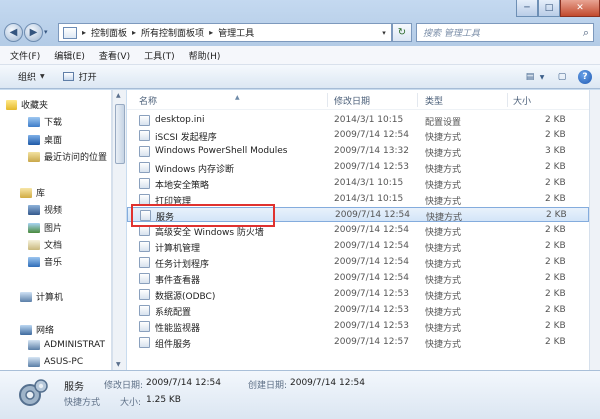  What do you see at coordinates (66, 345) in the screenshot?
I see `nav-item-network-pc: ADMINISTRAT` at bounding box center [66, 345].